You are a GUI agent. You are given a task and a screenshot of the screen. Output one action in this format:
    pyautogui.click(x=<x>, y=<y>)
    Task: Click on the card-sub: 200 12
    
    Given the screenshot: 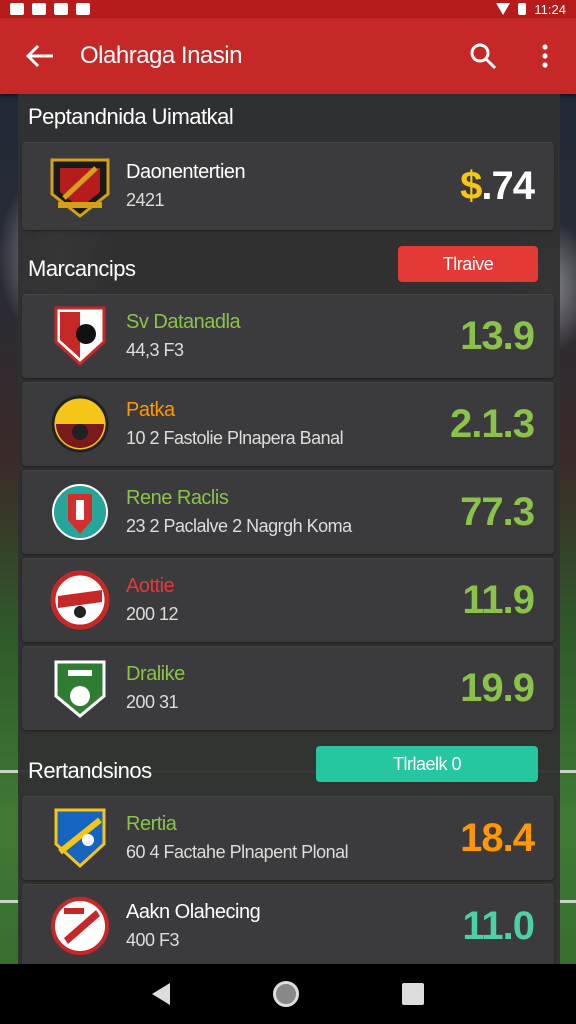 What is the action you would take?
    pyautogui.click(x=152, y=614)
    